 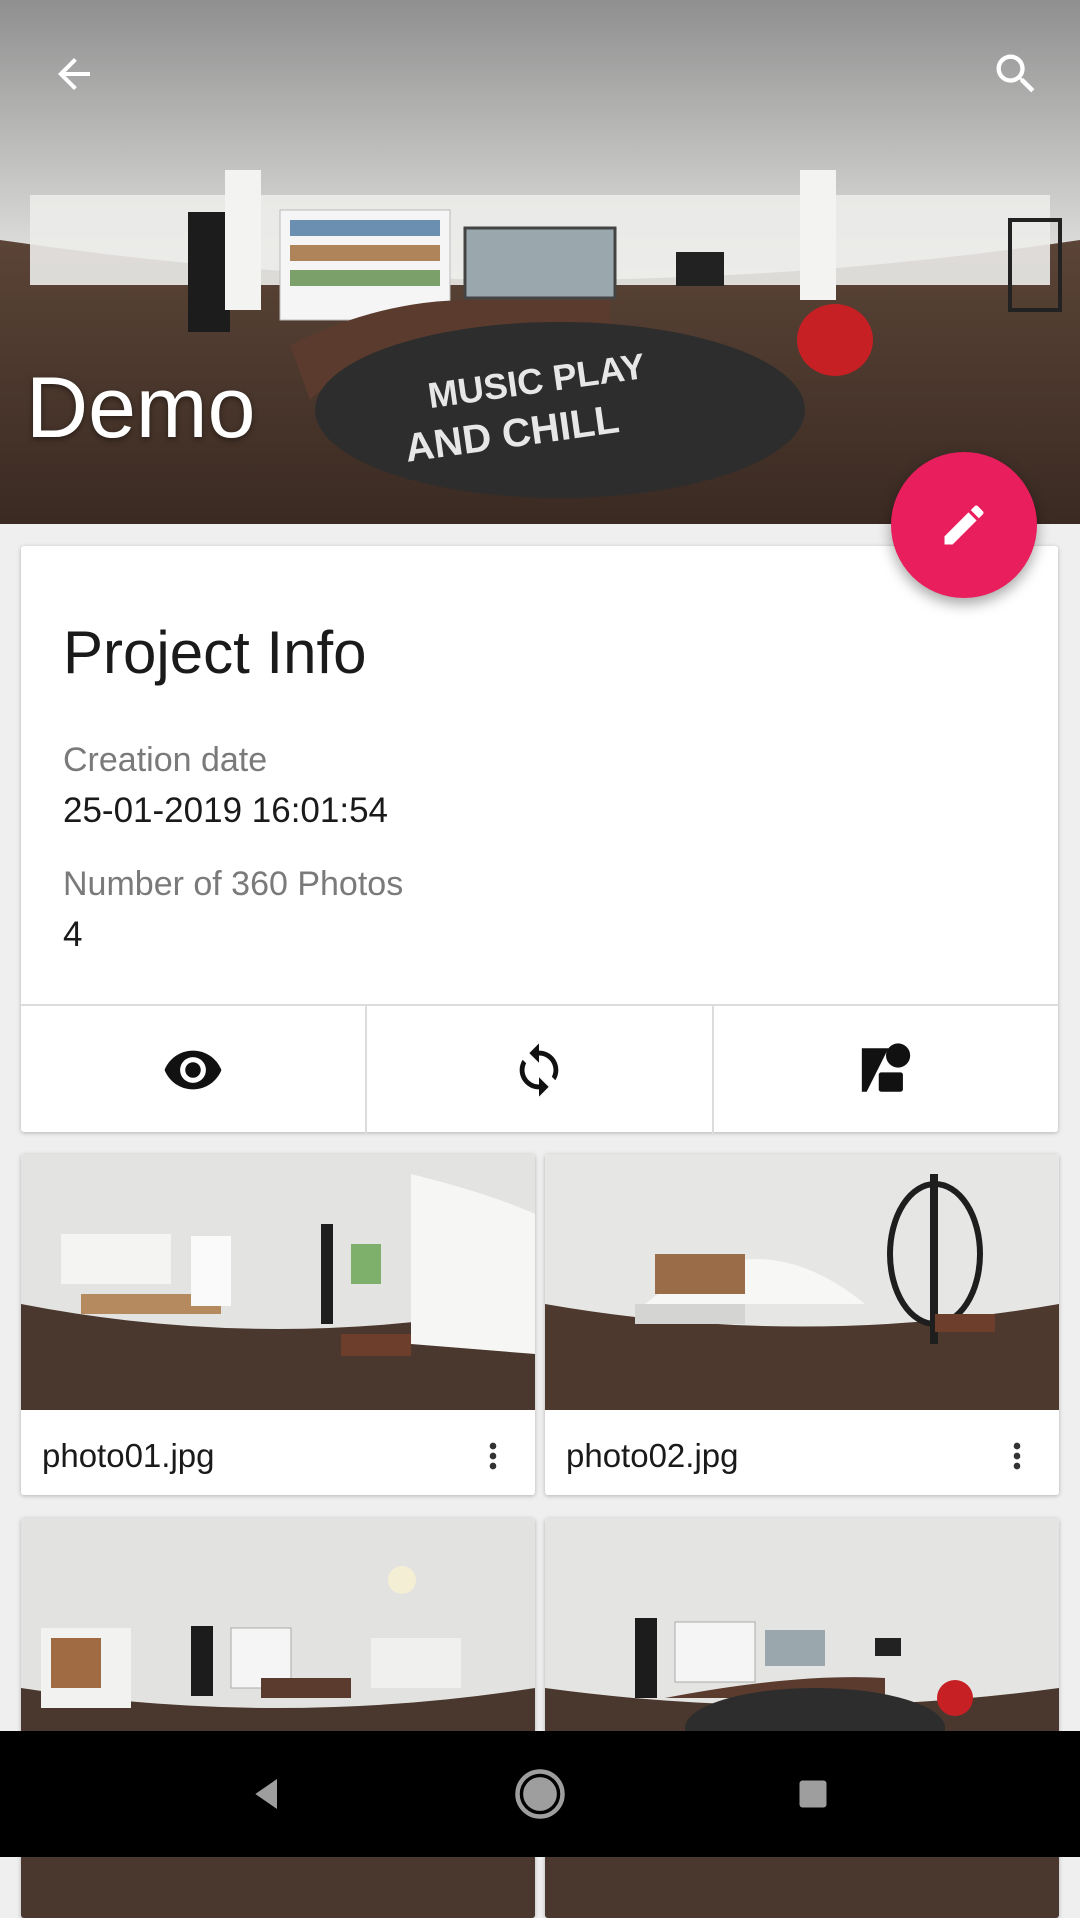 I want to click on sync-button, so click(x=538, y=1070).